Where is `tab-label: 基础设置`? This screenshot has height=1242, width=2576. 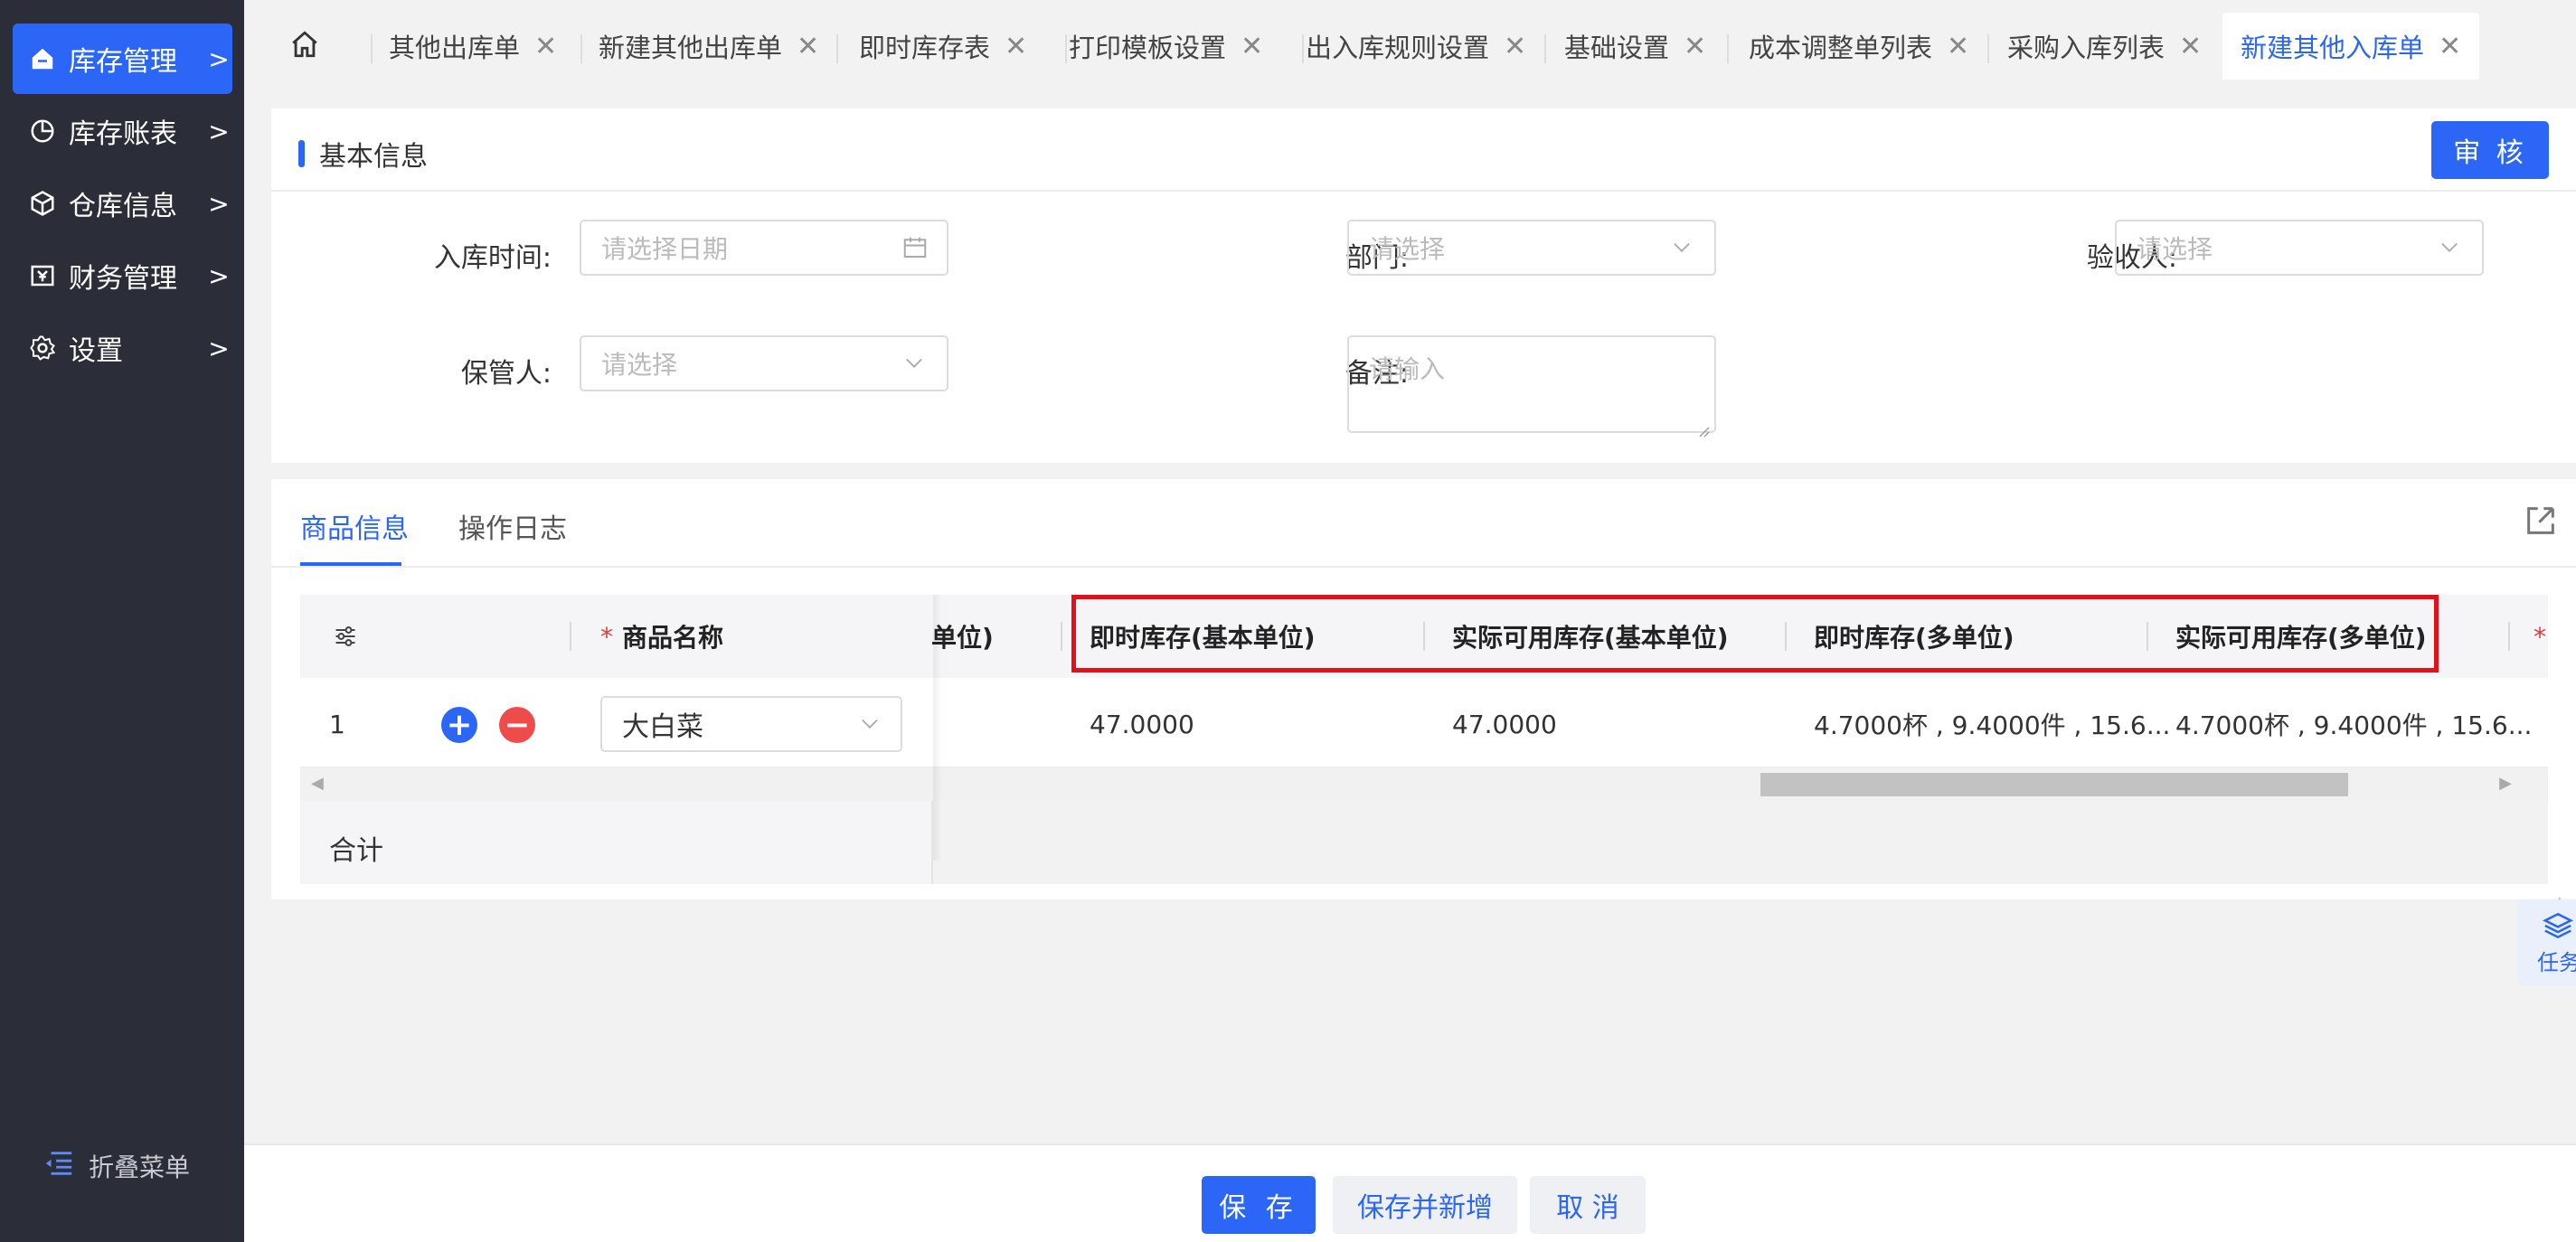 tab-label: 基础设置 is located at coordinates (1617, 48).